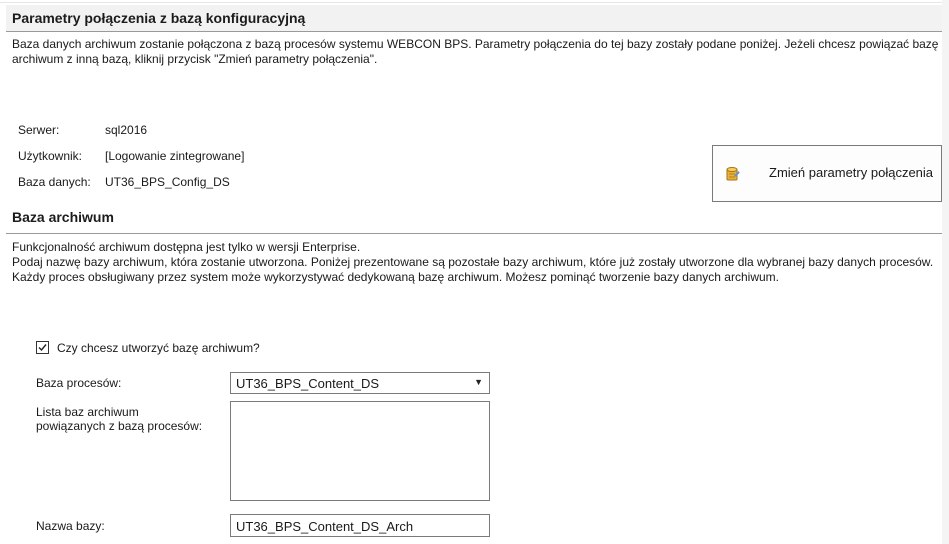 Image resolution: width=949 pixels, height=544 pixels. What do you see at coordinates (70, 526) in the screenshot?
I see `db-name-label: Nazwa bazy:` at bounding box center [70, 526].